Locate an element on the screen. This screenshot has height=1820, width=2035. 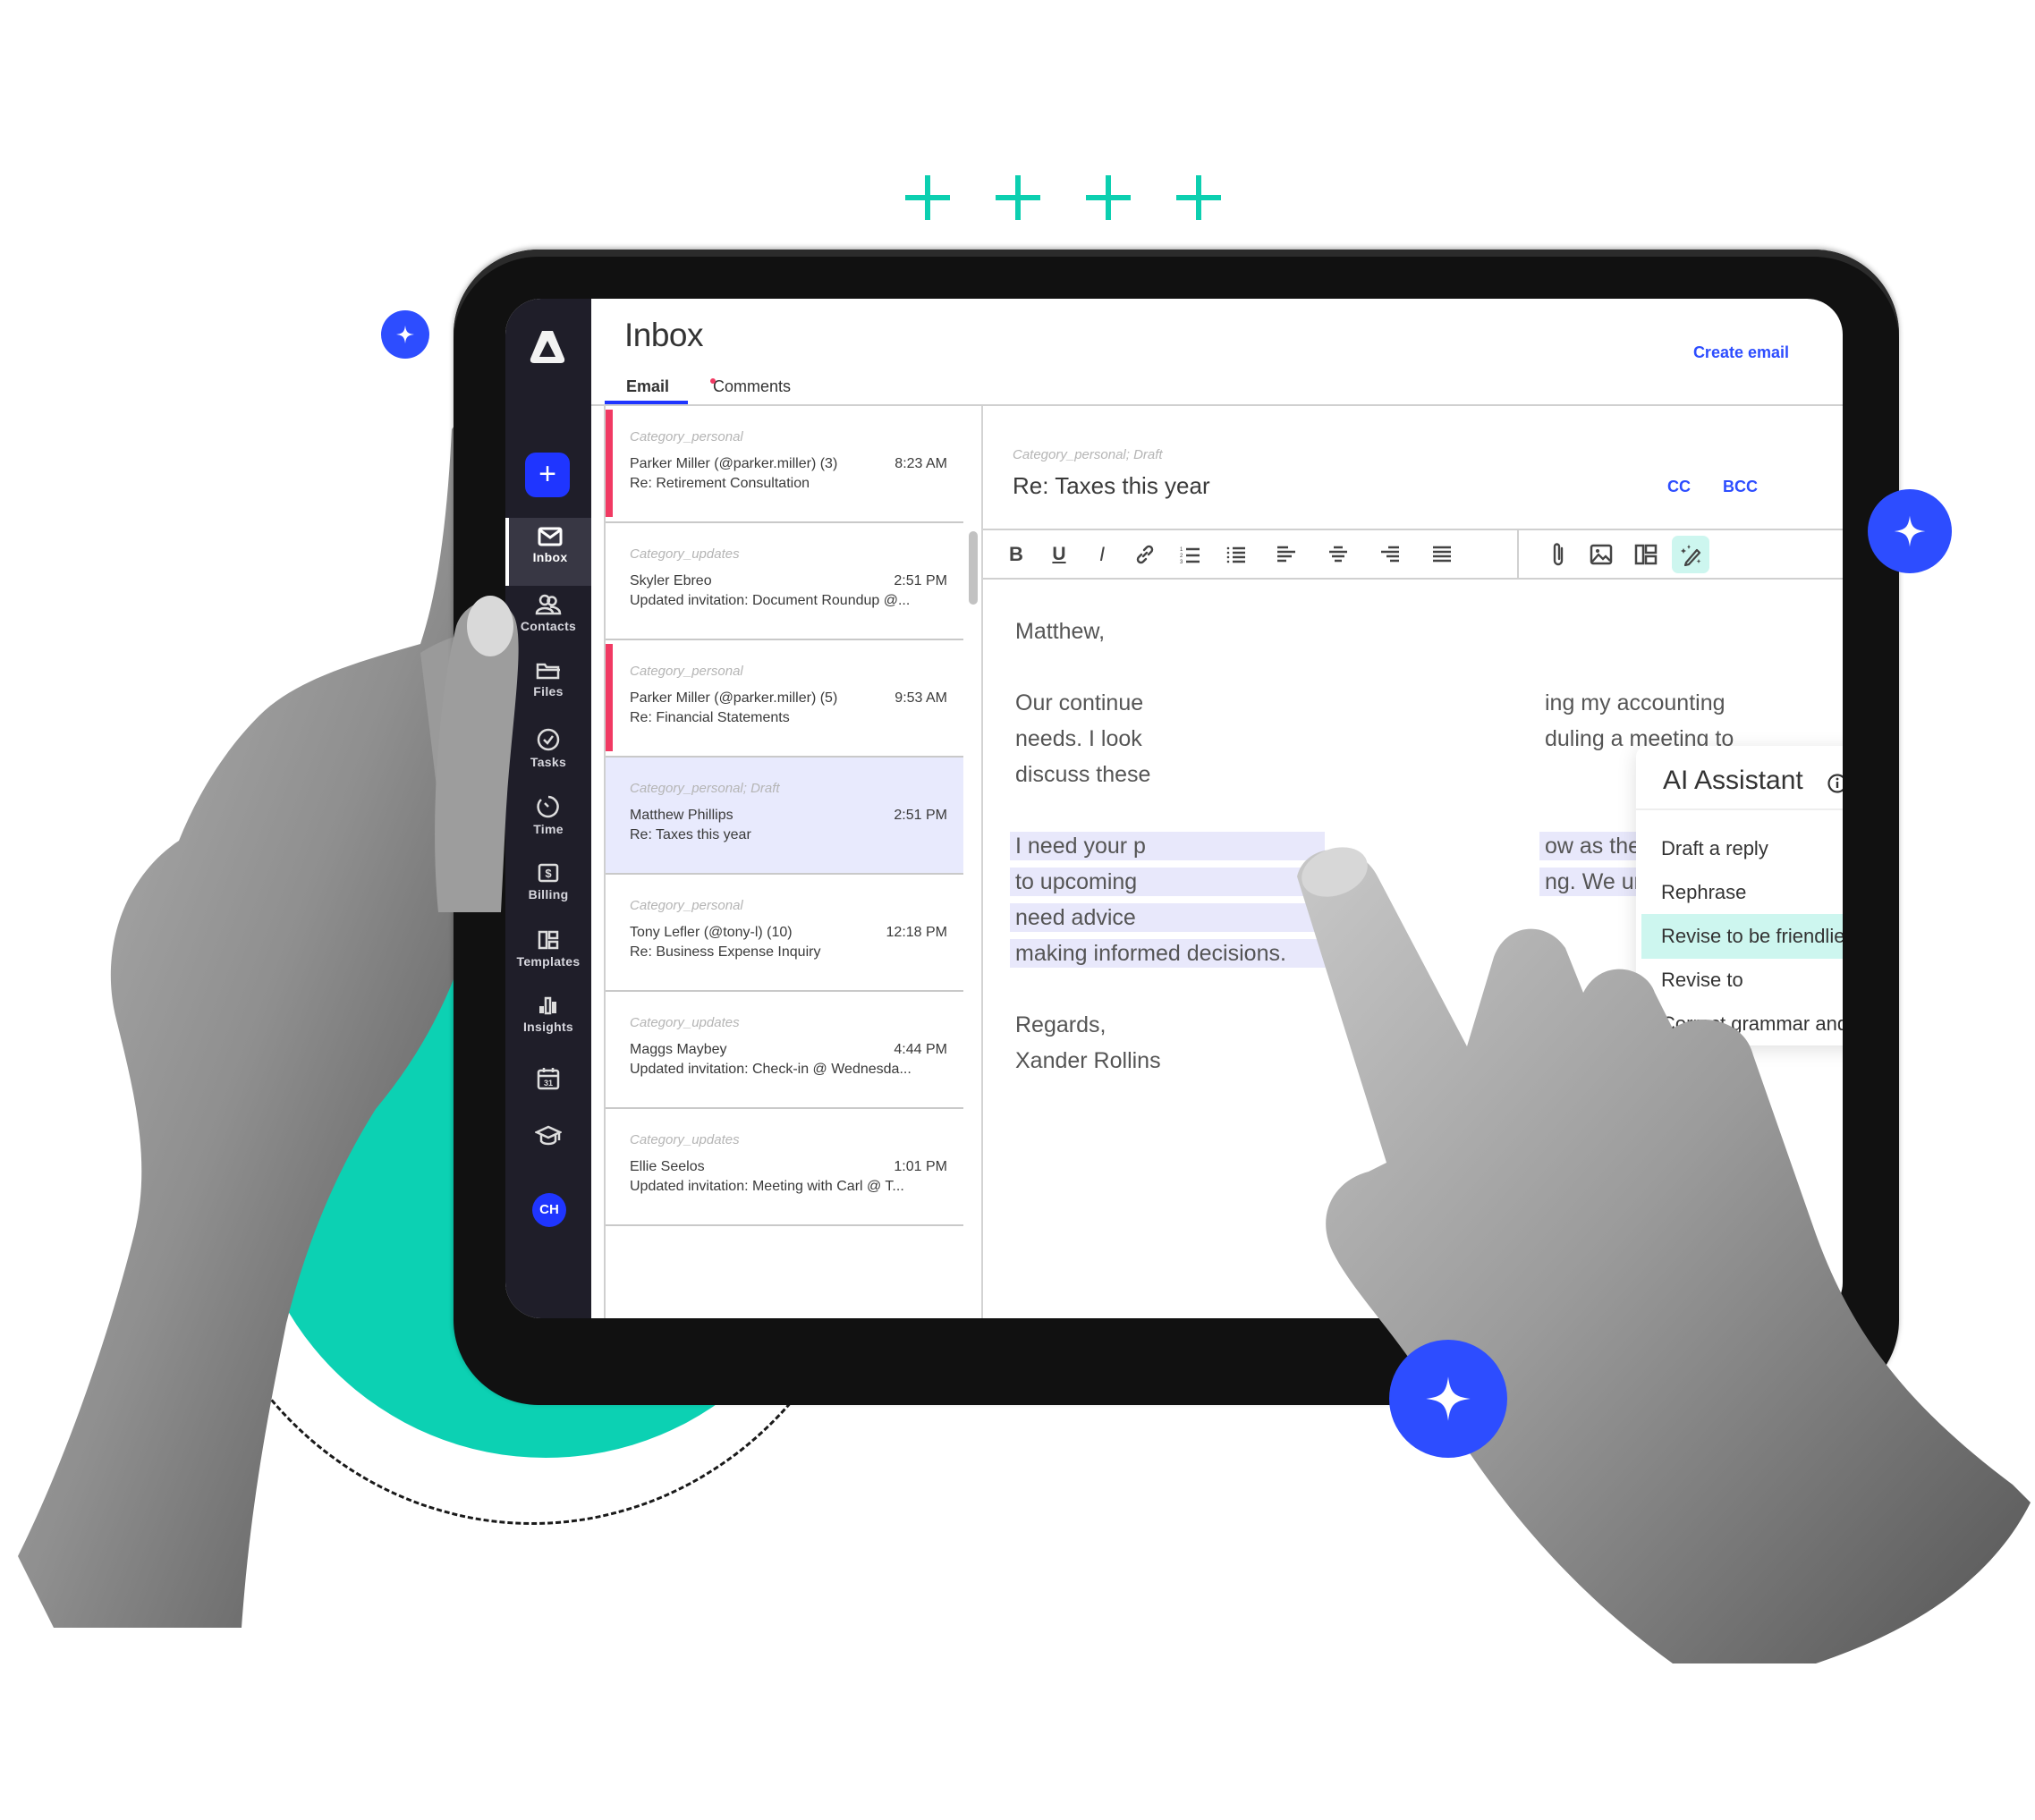
sidebar-item-templates: Templates is located at coordinates (548, 954).